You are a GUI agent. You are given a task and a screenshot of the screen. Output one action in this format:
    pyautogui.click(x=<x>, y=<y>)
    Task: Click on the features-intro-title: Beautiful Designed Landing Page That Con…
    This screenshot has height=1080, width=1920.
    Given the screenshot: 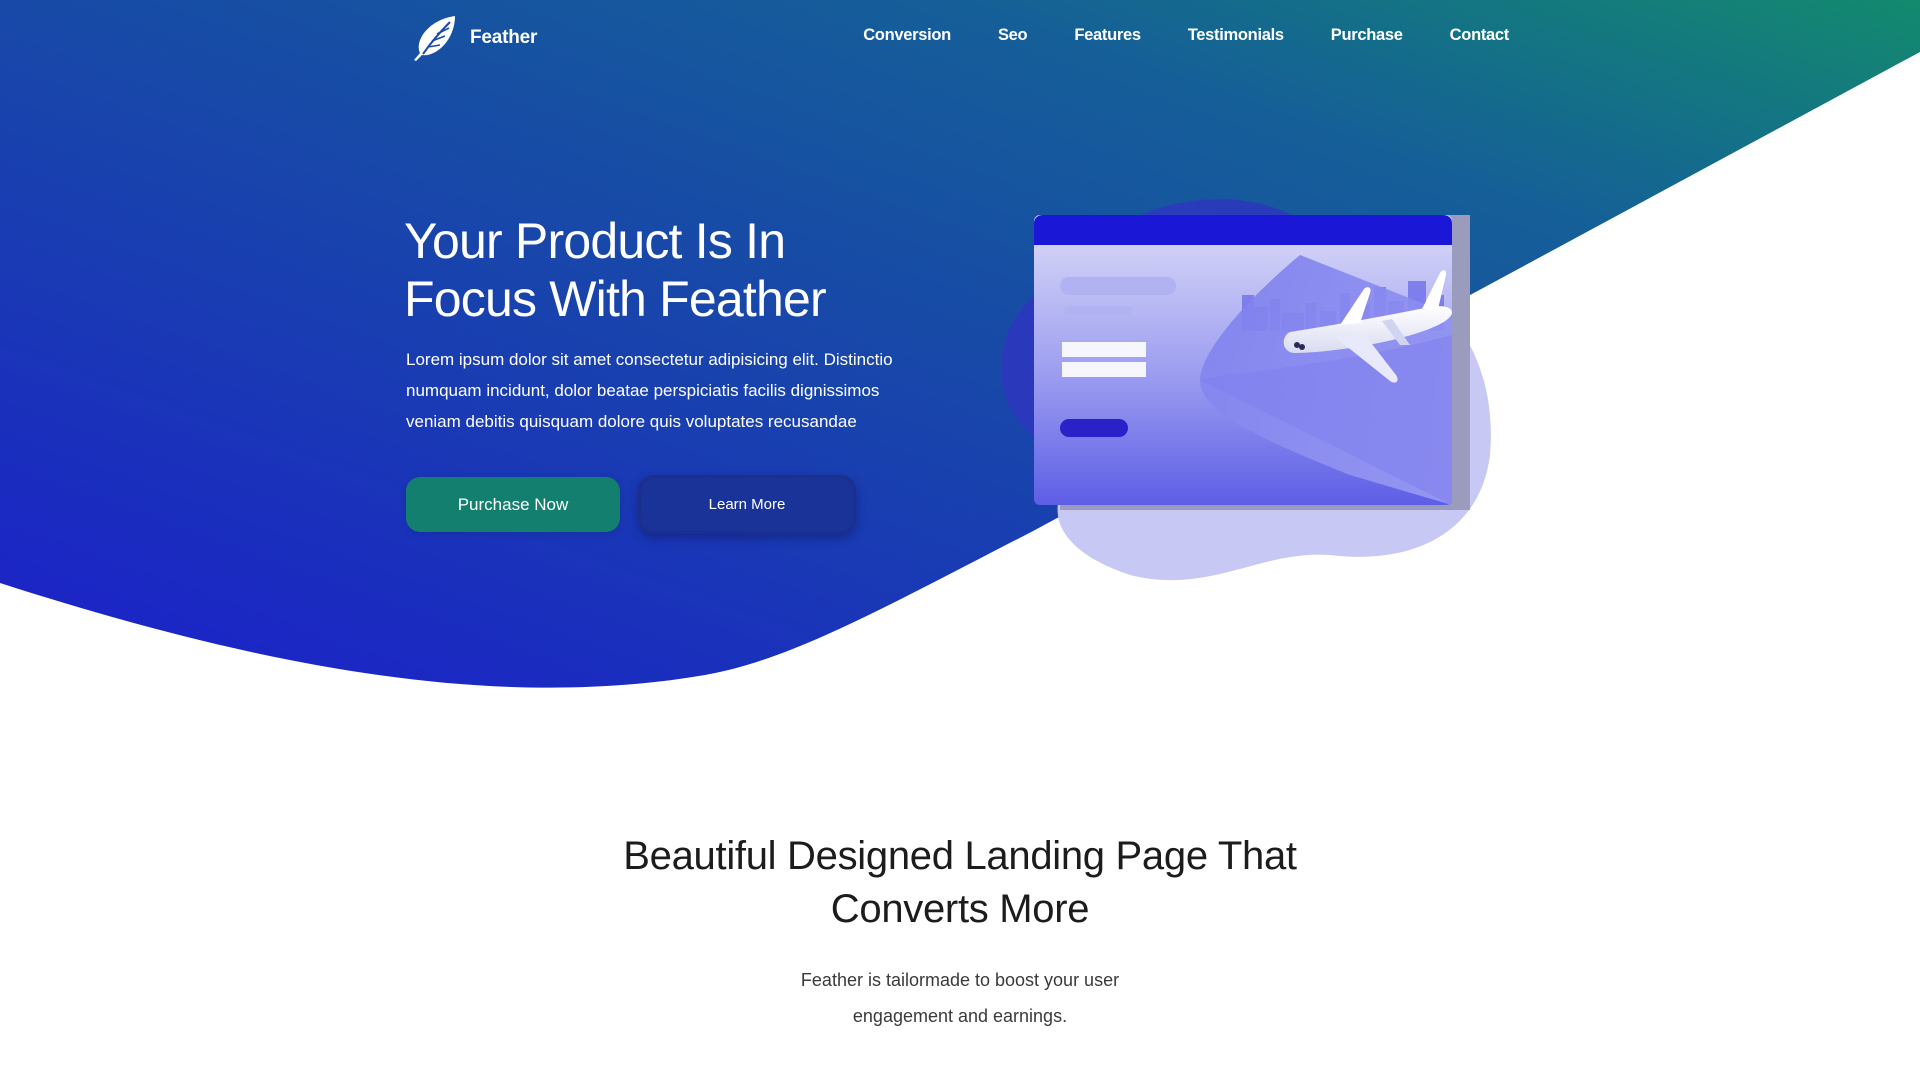 What is the action you would take?
    pyautogui.click(x=960, y=882)
    